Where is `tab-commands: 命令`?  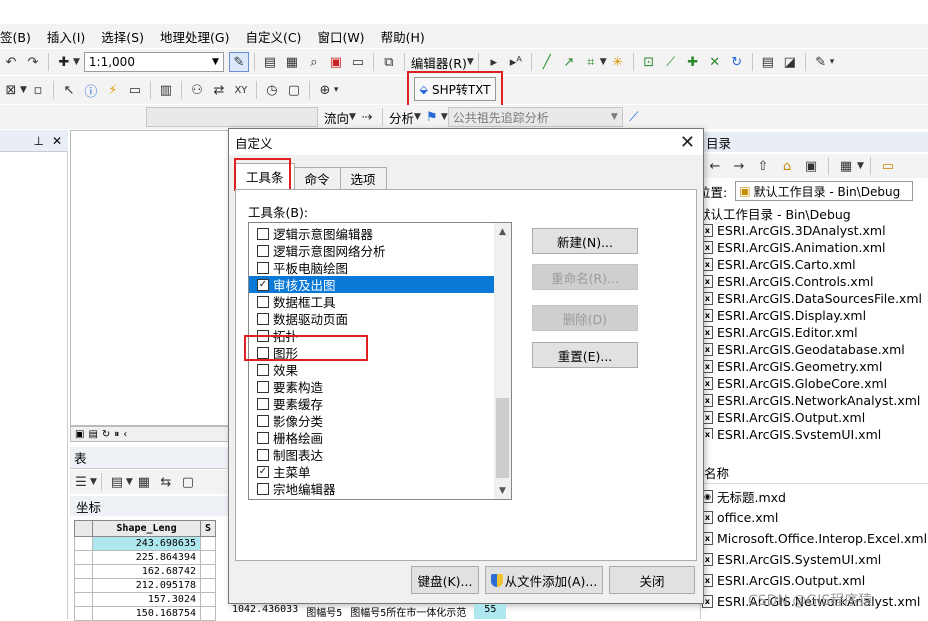
tab-commands: 命令 is located at coordinates (317, 178).